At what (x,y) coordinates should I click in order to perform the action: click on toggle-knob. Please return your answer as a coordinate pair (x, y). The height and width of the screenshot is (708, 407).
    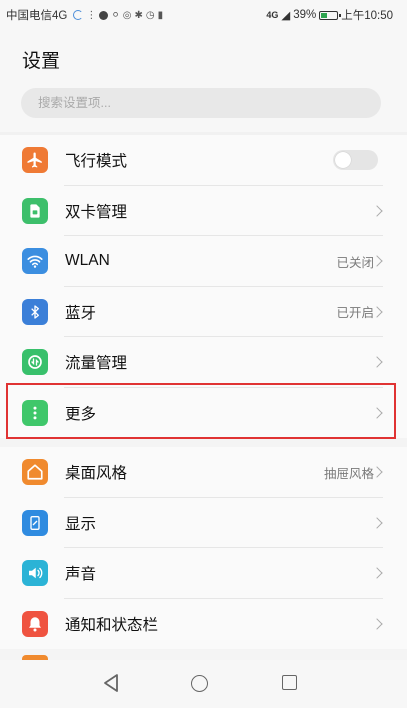
    Looking at the image, I should click on (343, 160).